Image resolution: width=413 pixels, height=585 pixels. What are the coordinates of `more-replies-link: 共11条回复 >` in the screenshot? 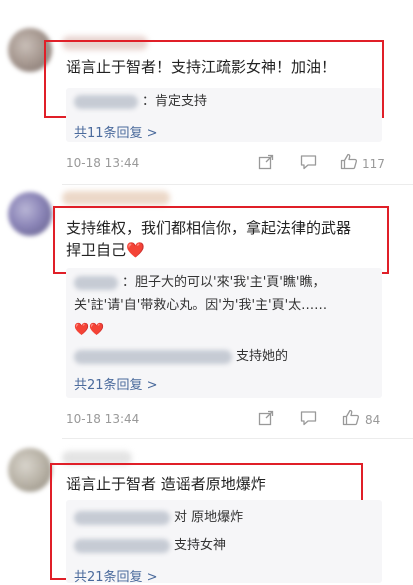 It's located at (116, 131).